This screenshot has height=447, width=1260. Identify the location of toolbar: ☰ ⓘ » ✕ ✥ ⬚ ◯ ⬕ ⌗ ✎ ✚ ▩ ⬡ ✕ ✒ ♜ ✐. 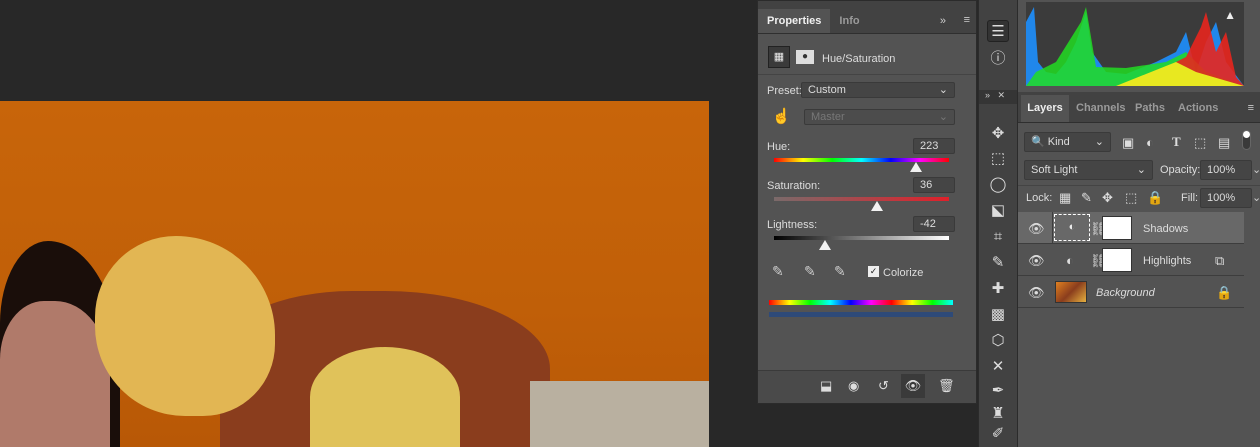
(997, 223).